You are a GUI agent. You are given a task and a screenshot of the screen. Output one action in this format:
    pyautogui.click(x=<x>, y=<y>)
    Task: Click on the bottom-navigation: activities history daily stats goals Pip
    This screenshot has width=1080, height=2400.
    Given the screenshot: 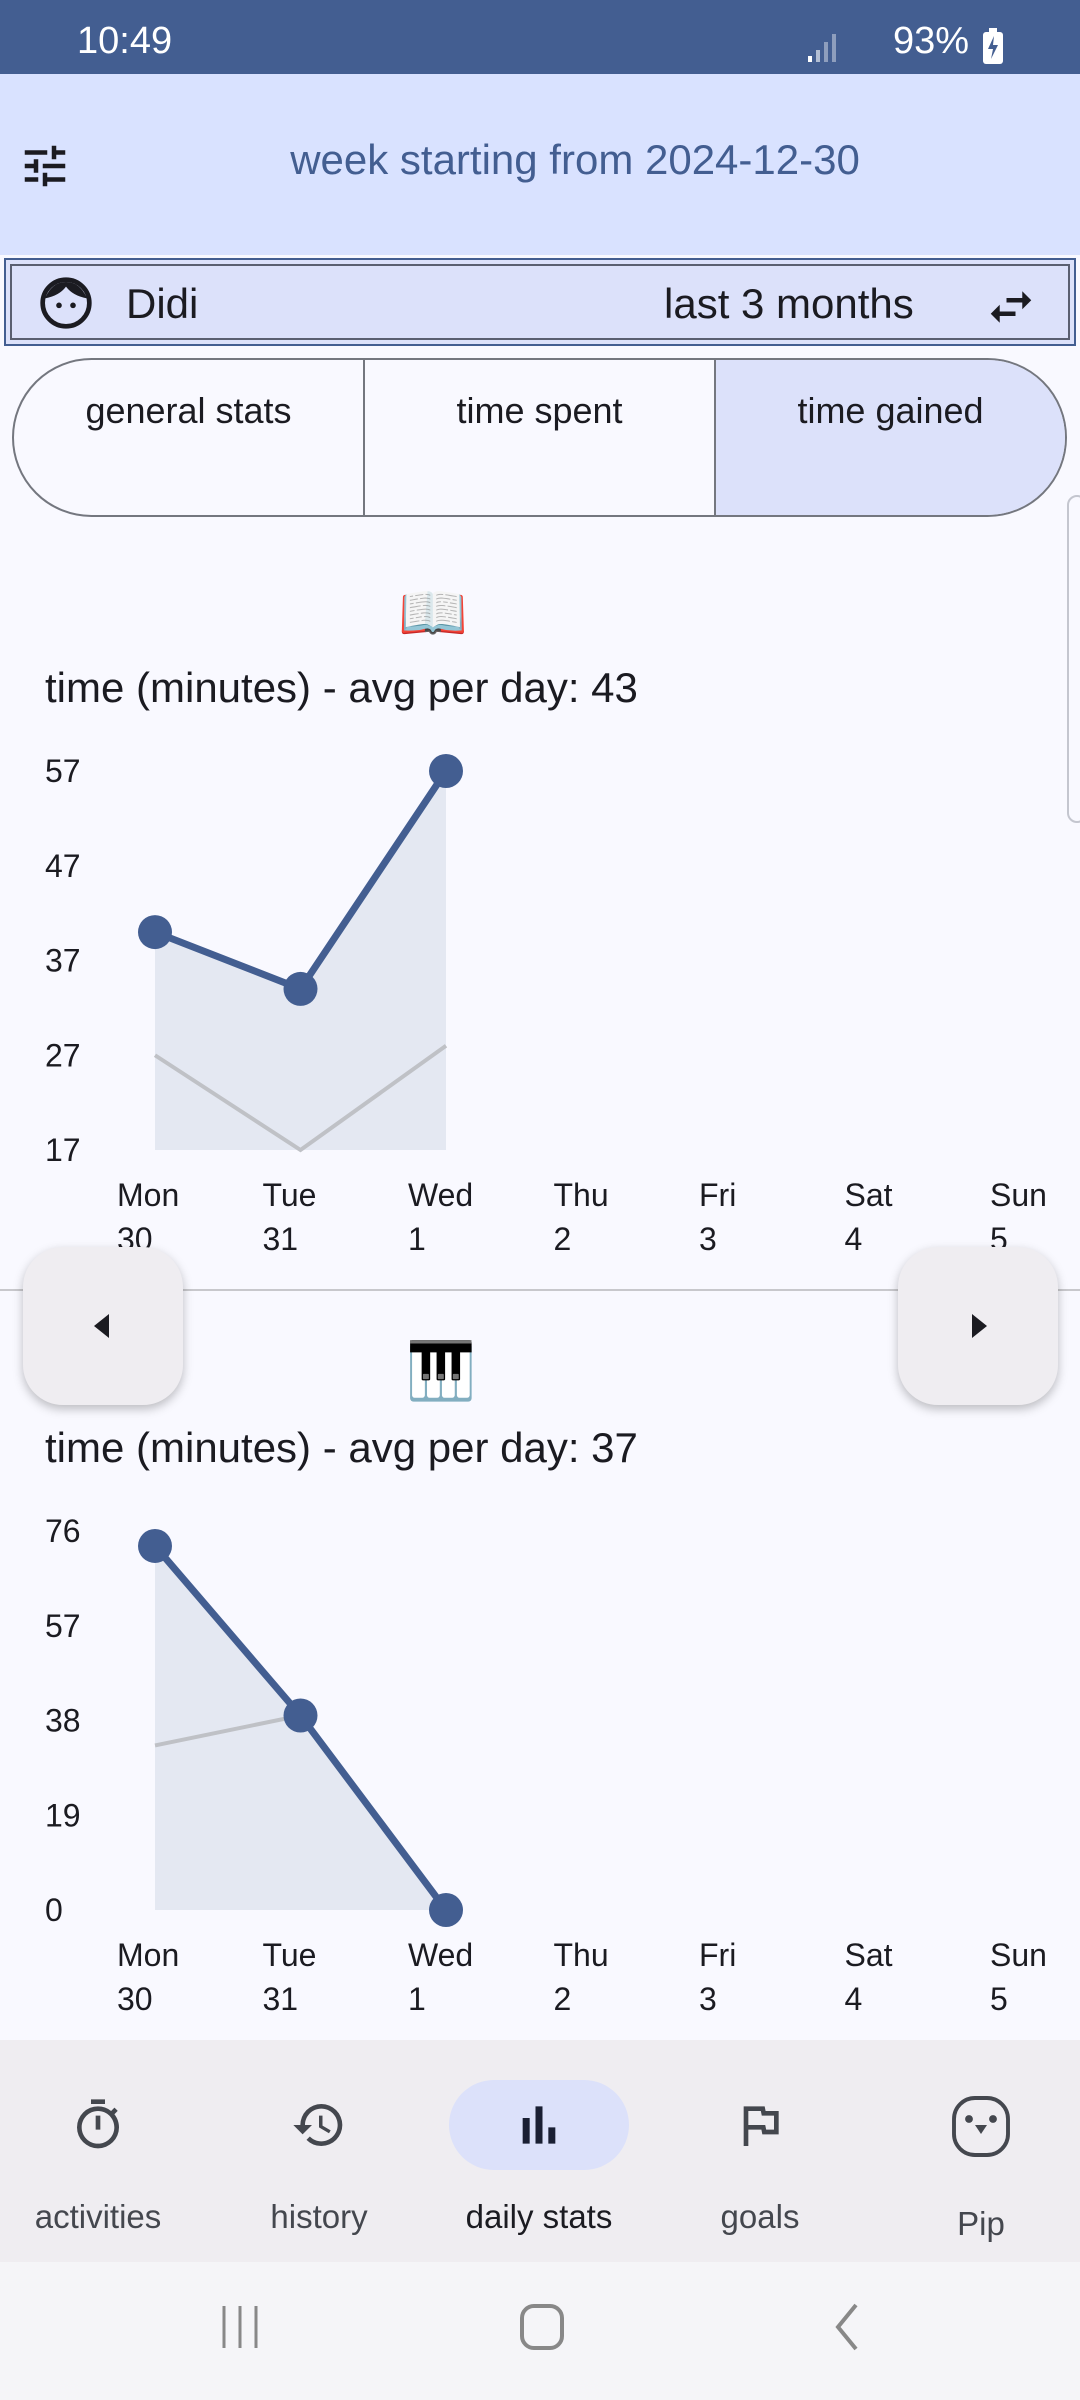 What is the action you would take?
    pyautogui.click(x=540, y=2151)
    